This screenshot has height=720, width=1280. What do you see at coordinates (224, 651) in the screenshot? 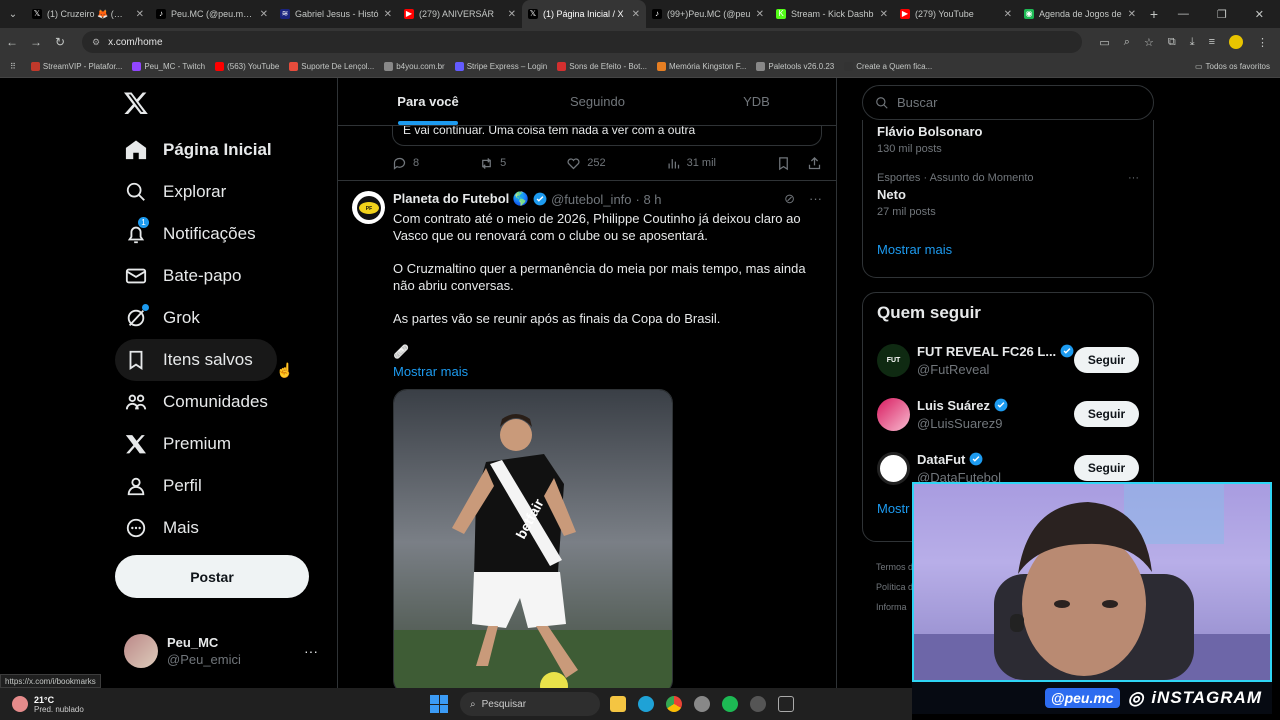
I see `account-switcher: Peu_MC @Peu_emici ···` at bounding box center [224, 651].